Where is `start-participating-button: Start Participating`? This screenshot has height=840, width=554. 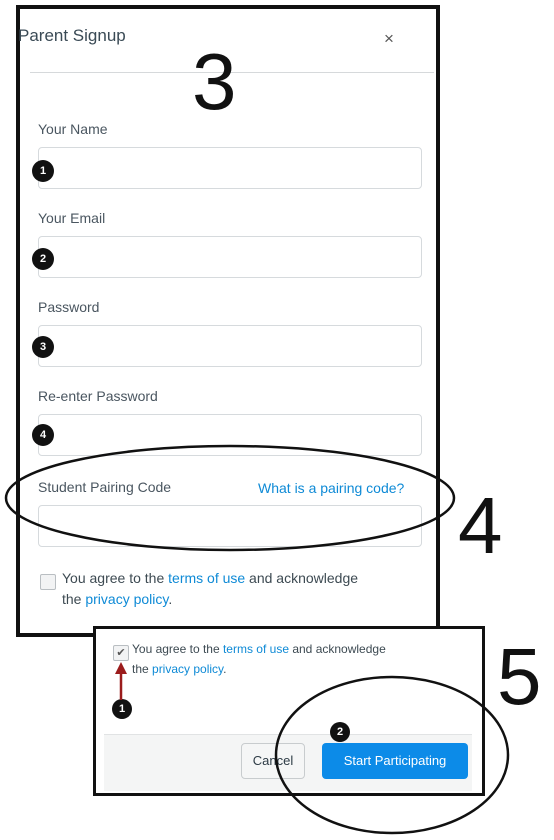 start-participating-button: Start Participating is located at coordinates (395, 761).